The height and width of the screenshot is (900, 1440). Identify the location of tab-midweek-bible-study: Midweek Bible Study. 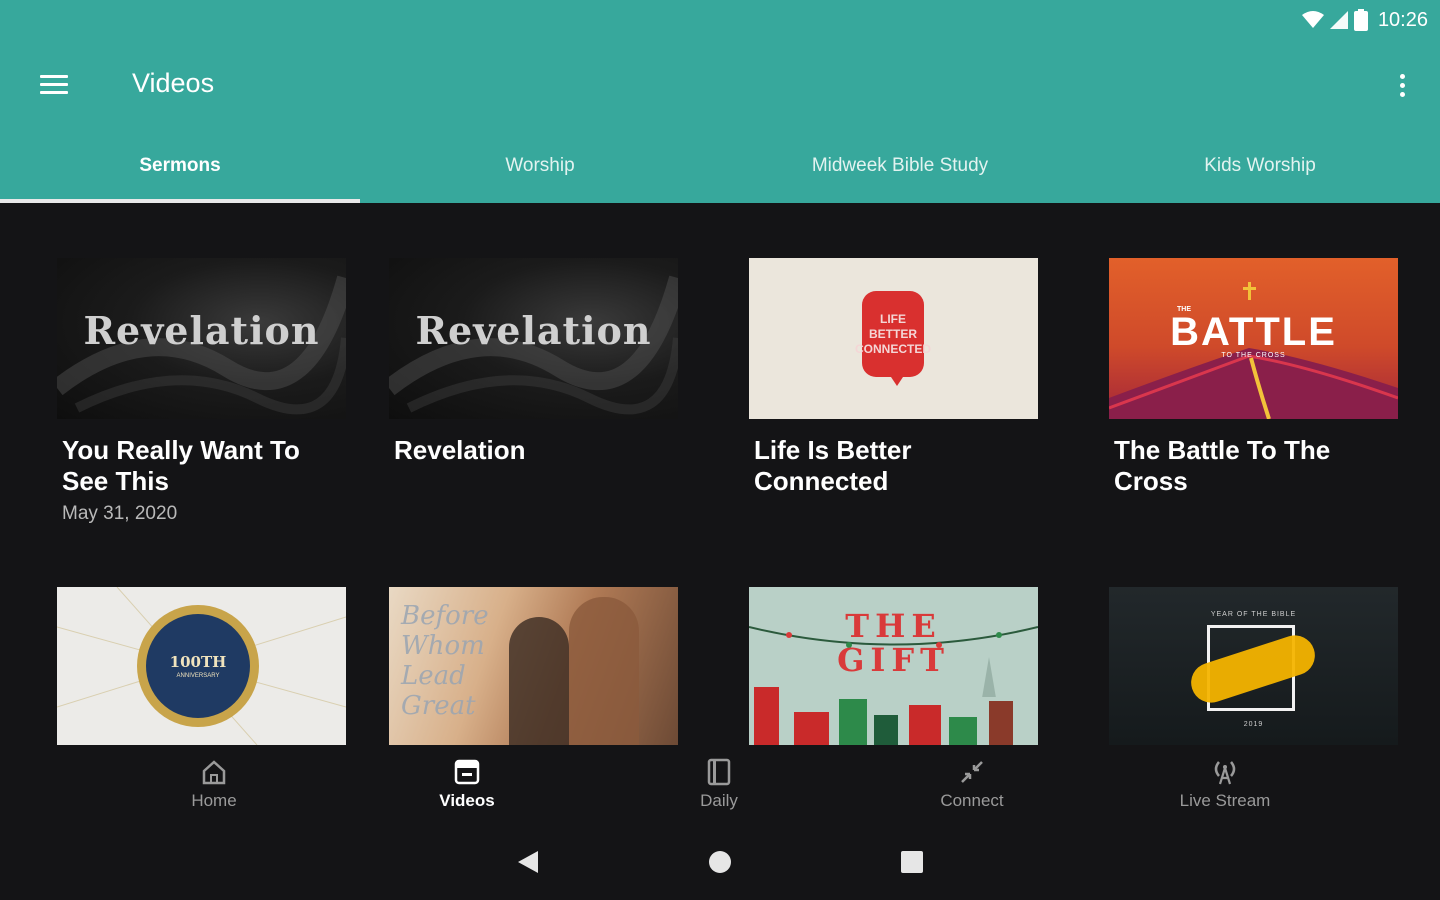
(900, 170).